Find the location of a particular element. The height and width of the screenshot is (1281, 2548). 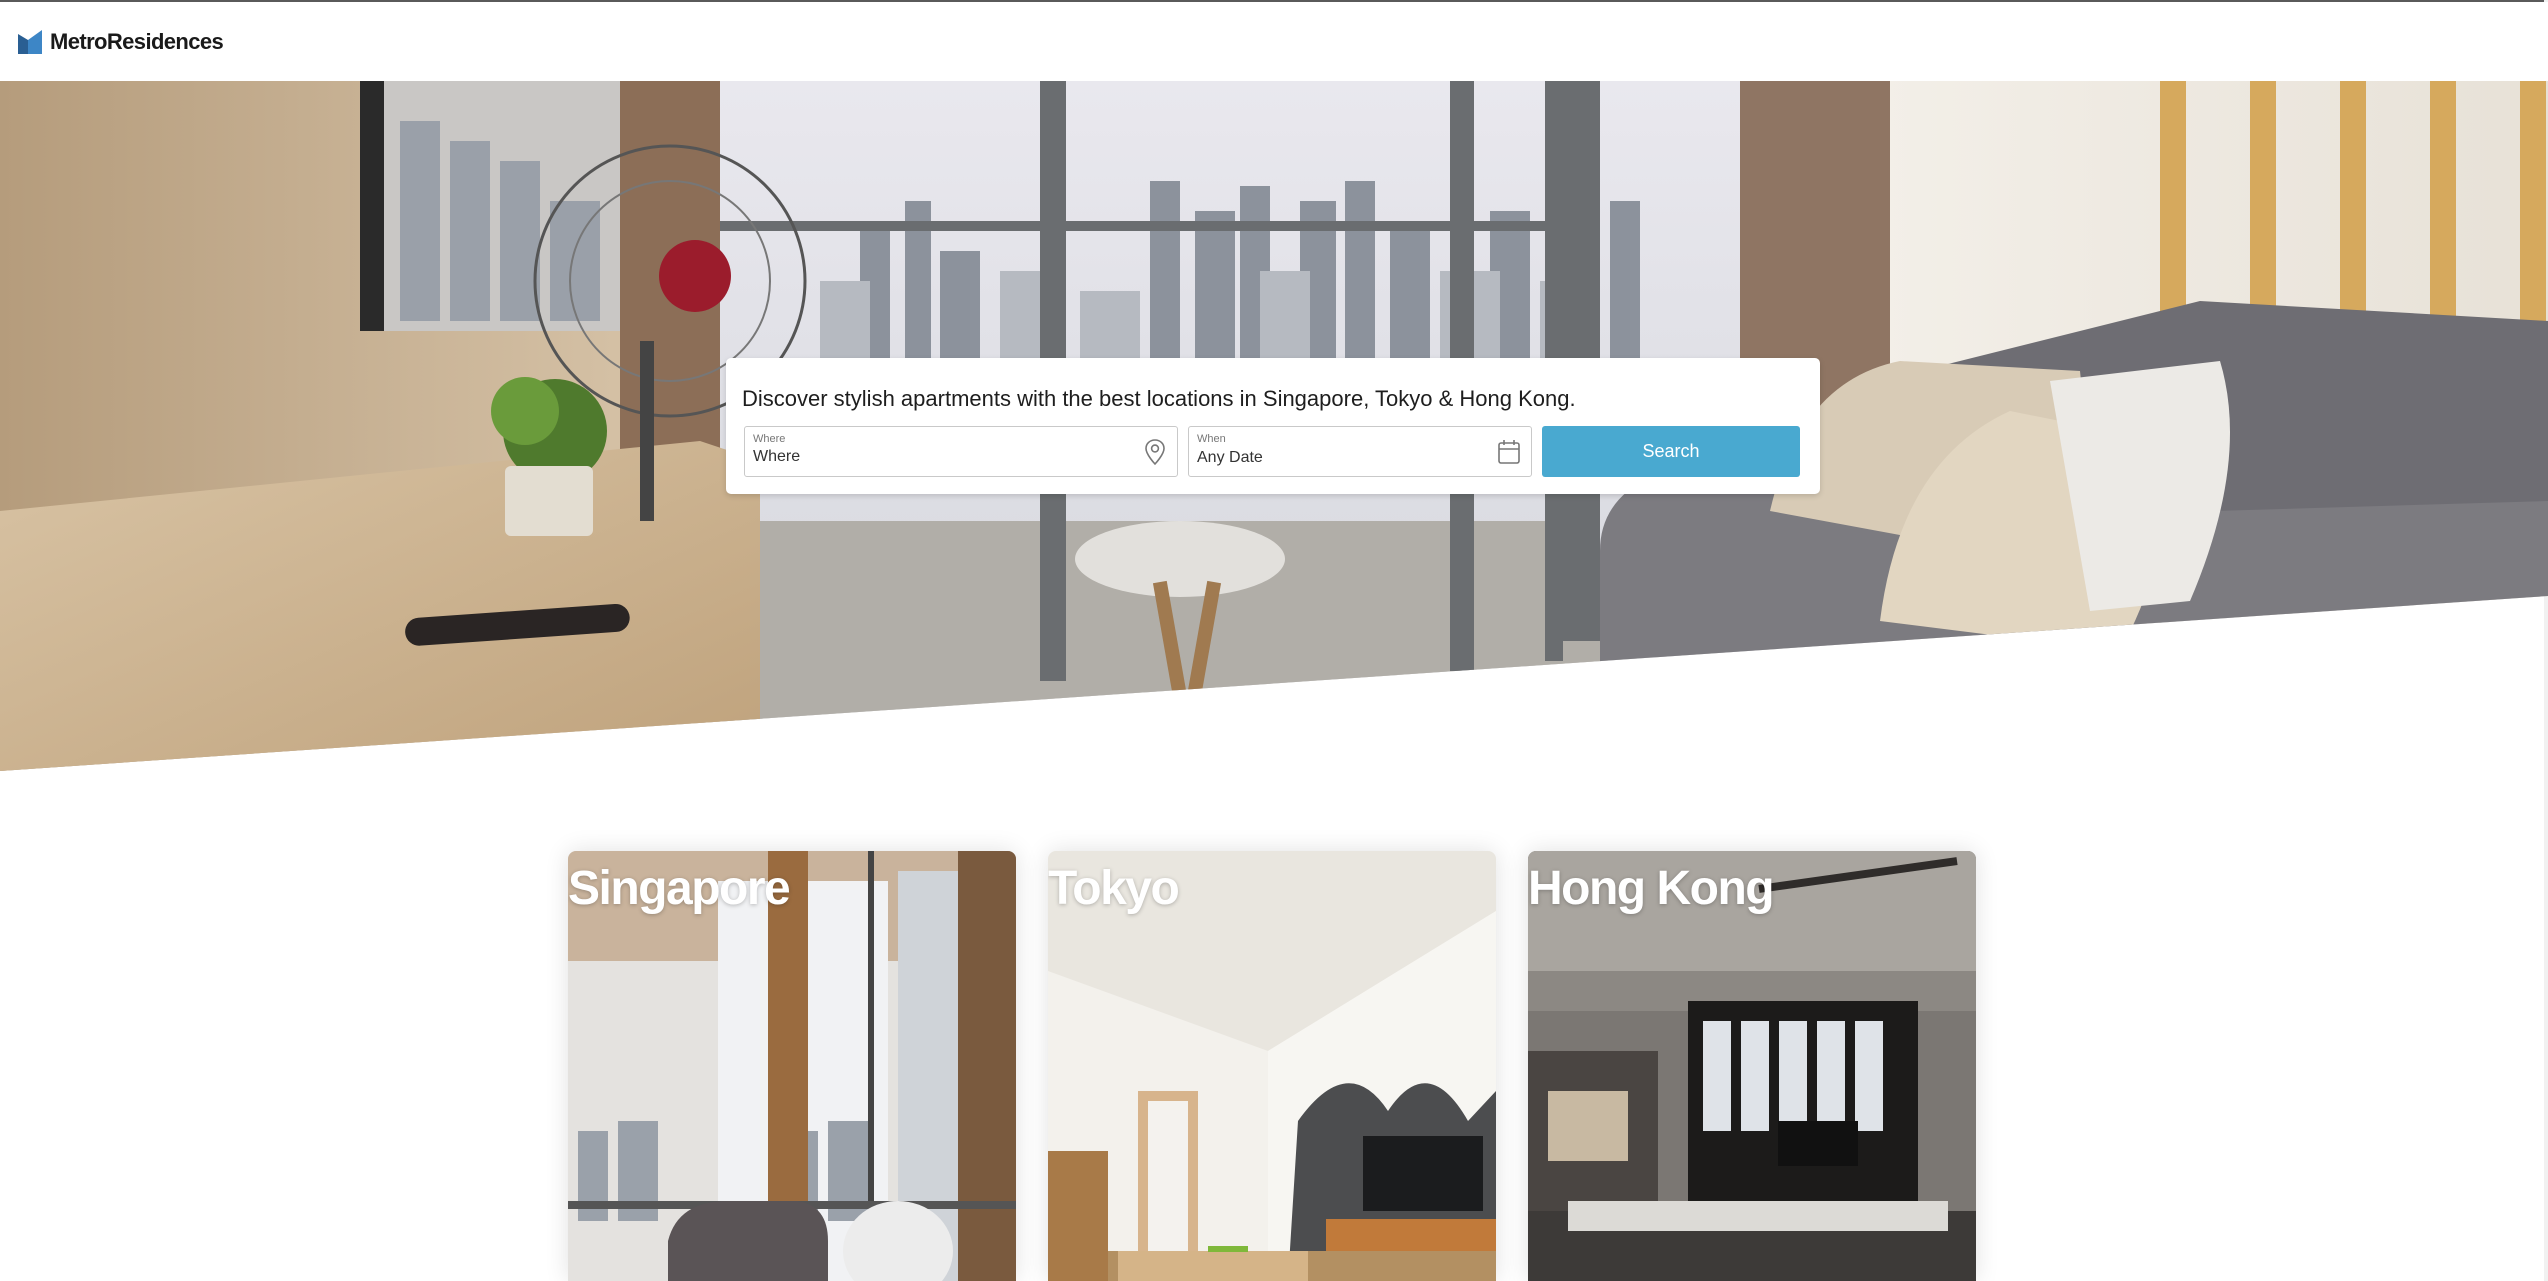

brand-name: MetroResidences is located at coordinates (137, 41).